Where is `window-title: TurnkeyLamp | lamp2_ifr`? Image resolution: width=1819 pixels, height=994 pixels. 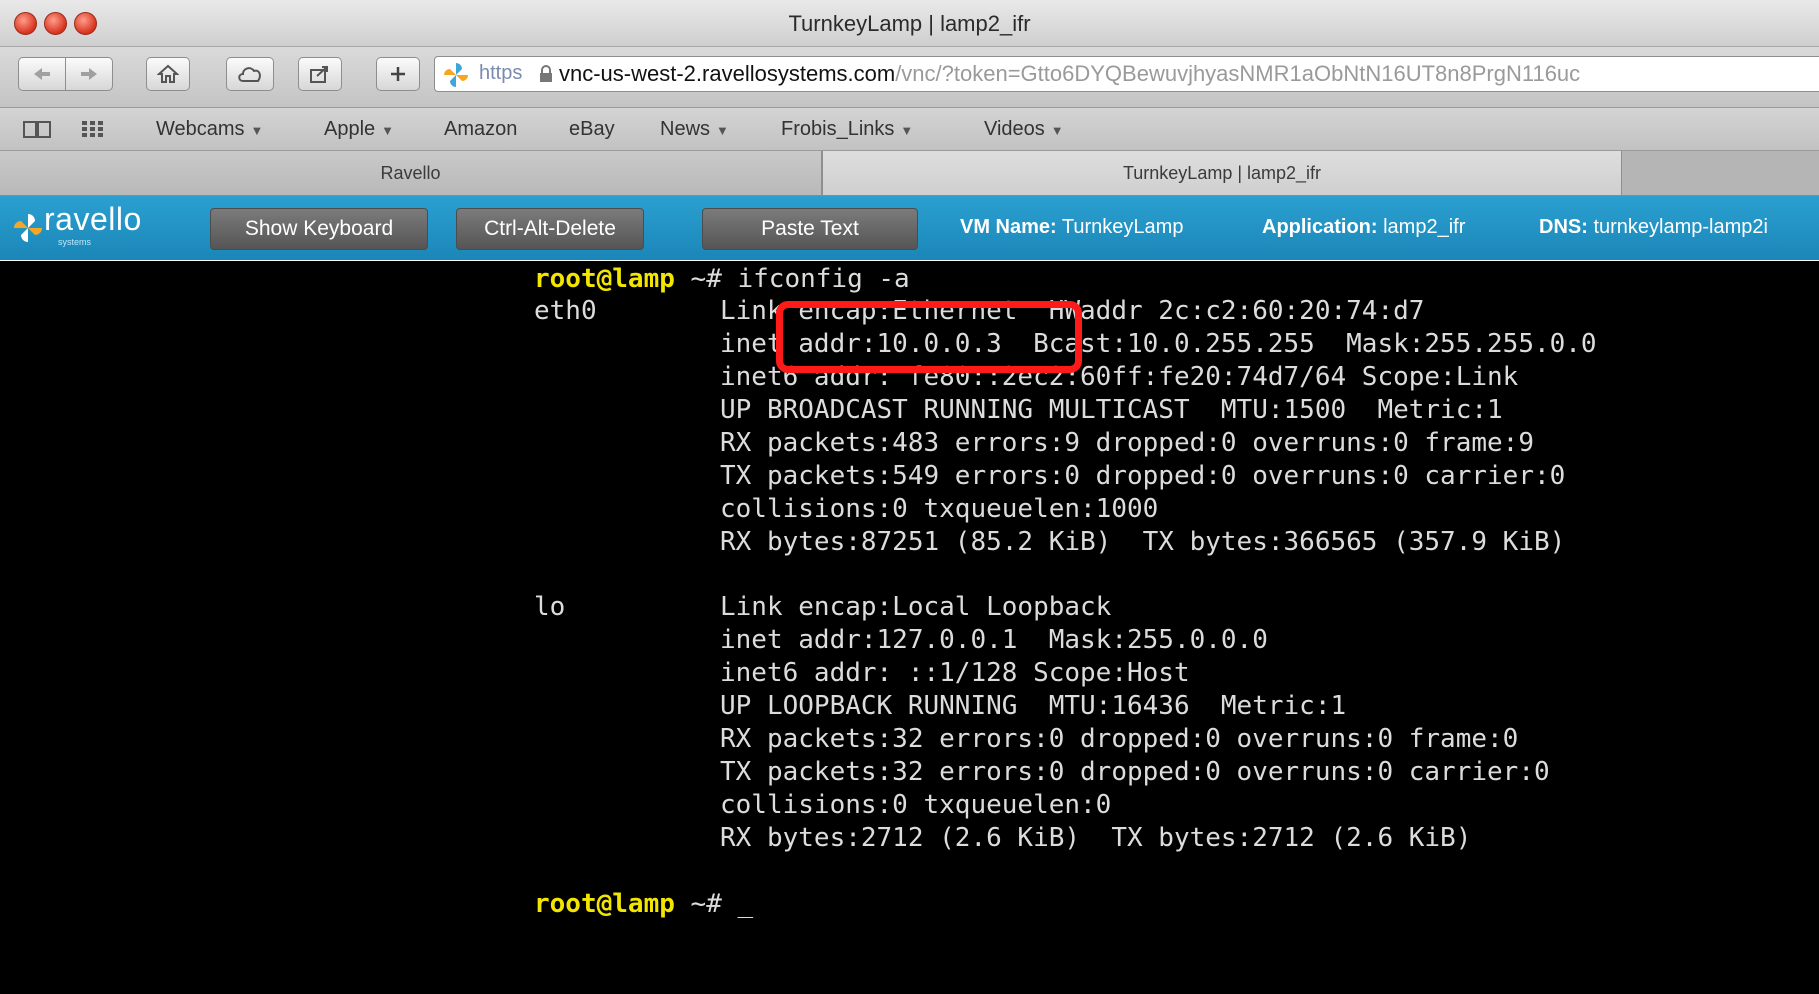 window-title: TurnkeyLamp | lamp2_ifr is located at coordinates (909, 23).